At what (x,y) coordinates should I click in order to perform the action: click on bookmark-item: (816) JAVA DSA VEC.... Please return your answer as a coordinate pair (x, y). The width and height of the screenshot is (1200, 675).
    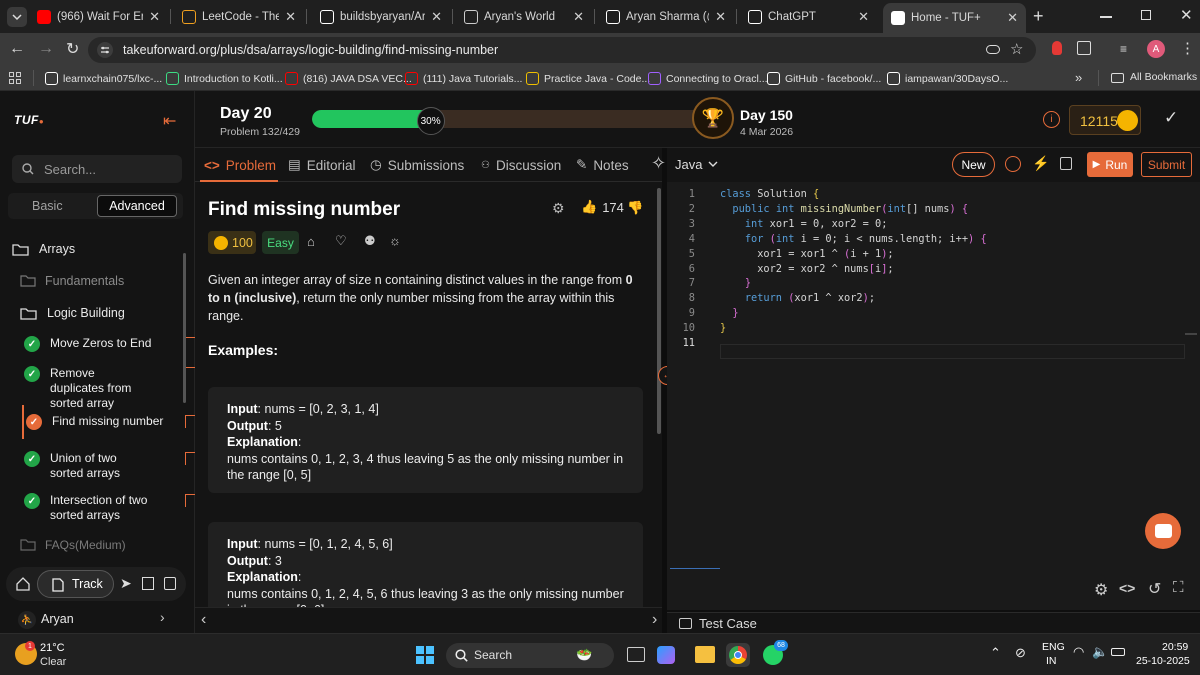
    Looking at the image, I should click on (348, 78).